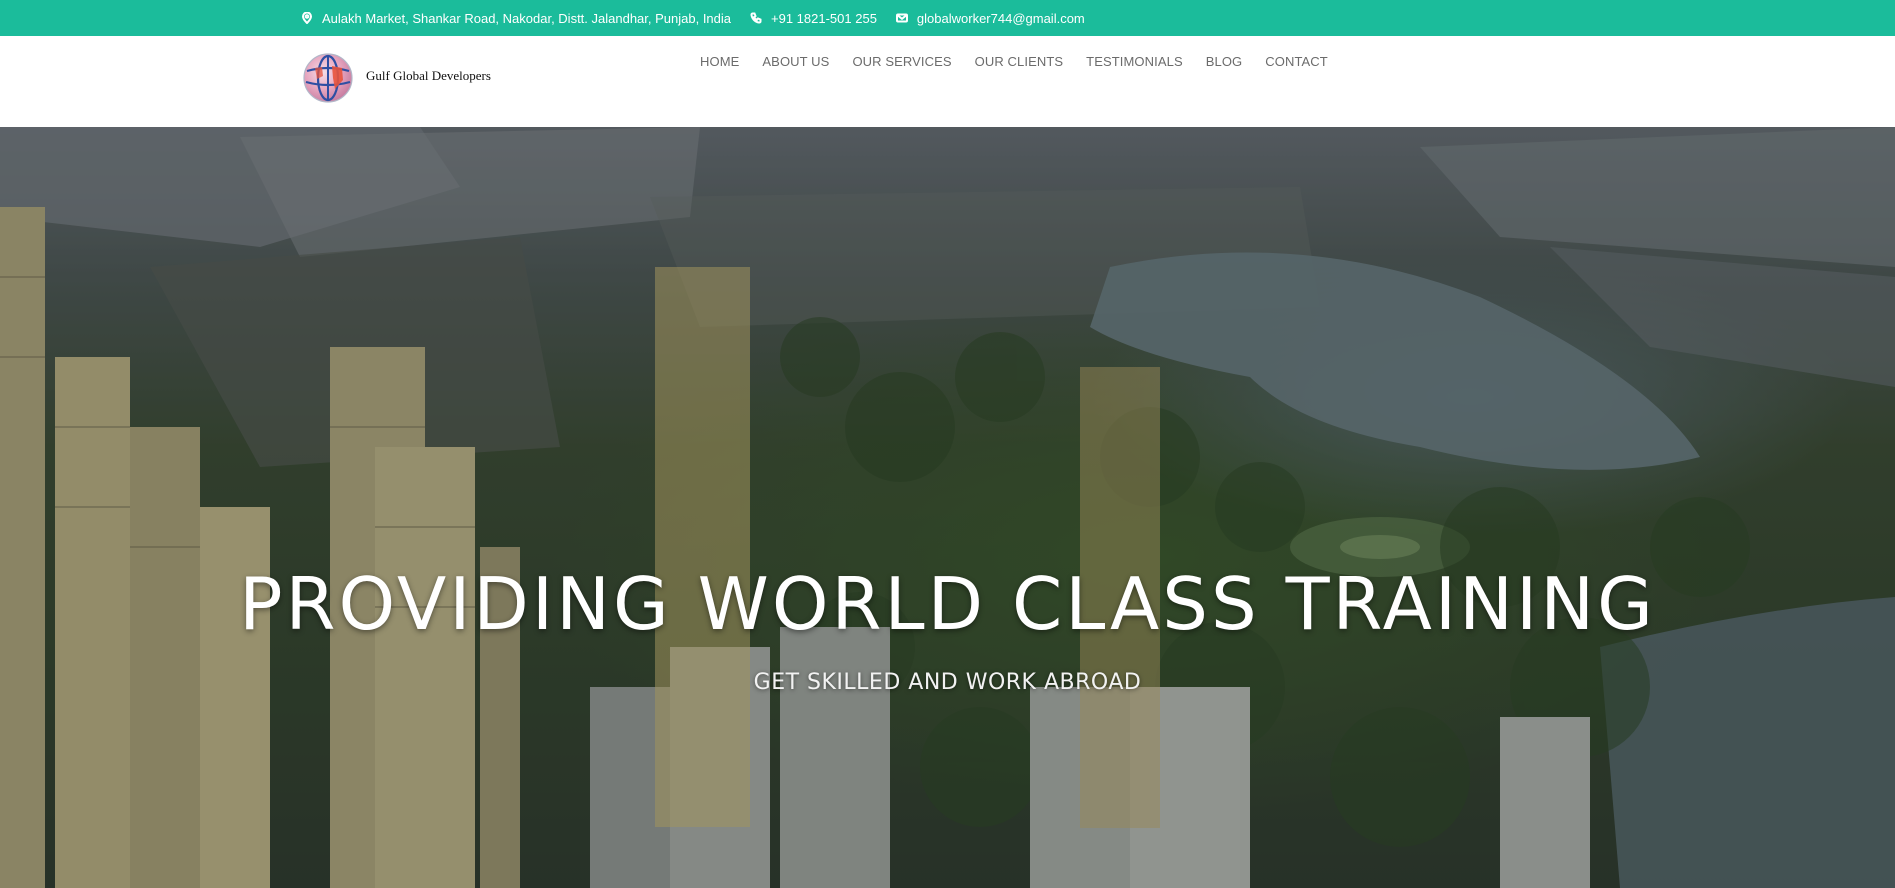 The height and width of the screenshot is (888, 1895). What do you see at coordinates (947, 81) in the screenshot?
I see `site-header` at bounding box center [947, 81].